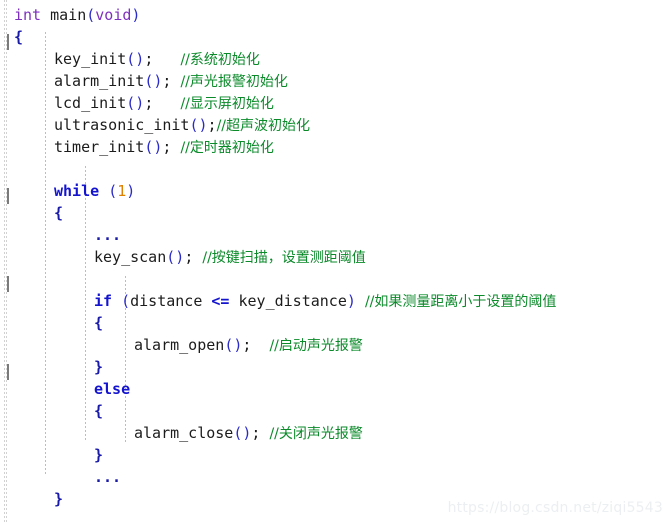 This screenshot has height=522, width=671. I want to click on code-token-comment: //超声波初始化, so click(263, 126).